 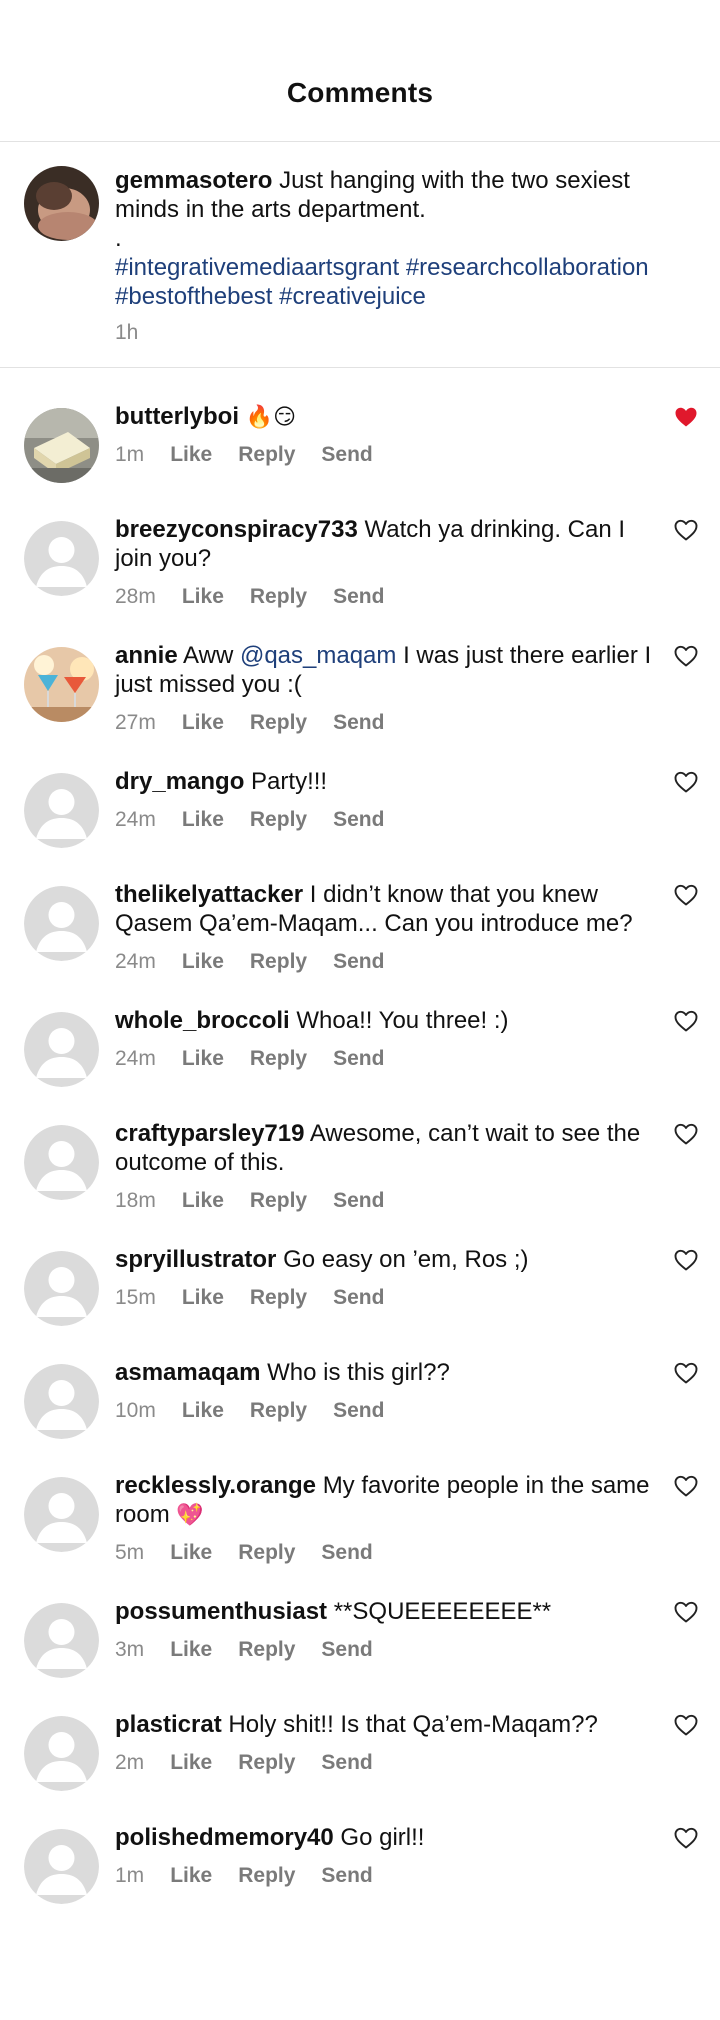 I want to click on comment-text: Party!!!, so click(x=289, y=781).